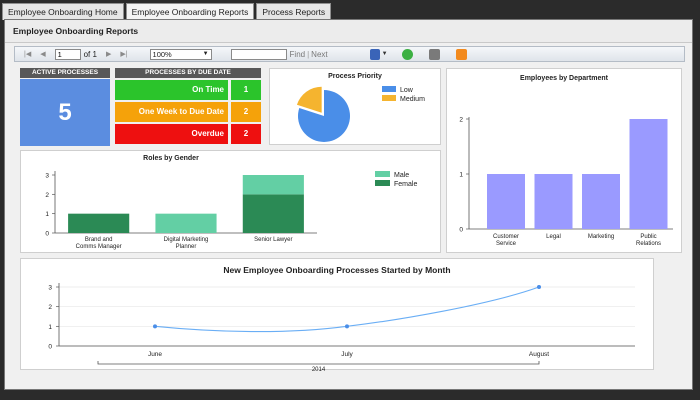 This screenshot has width=700, height=400. I want to click on roles-xtick-digital-marketing-planner: Digital Marketing, so click(186, 240).